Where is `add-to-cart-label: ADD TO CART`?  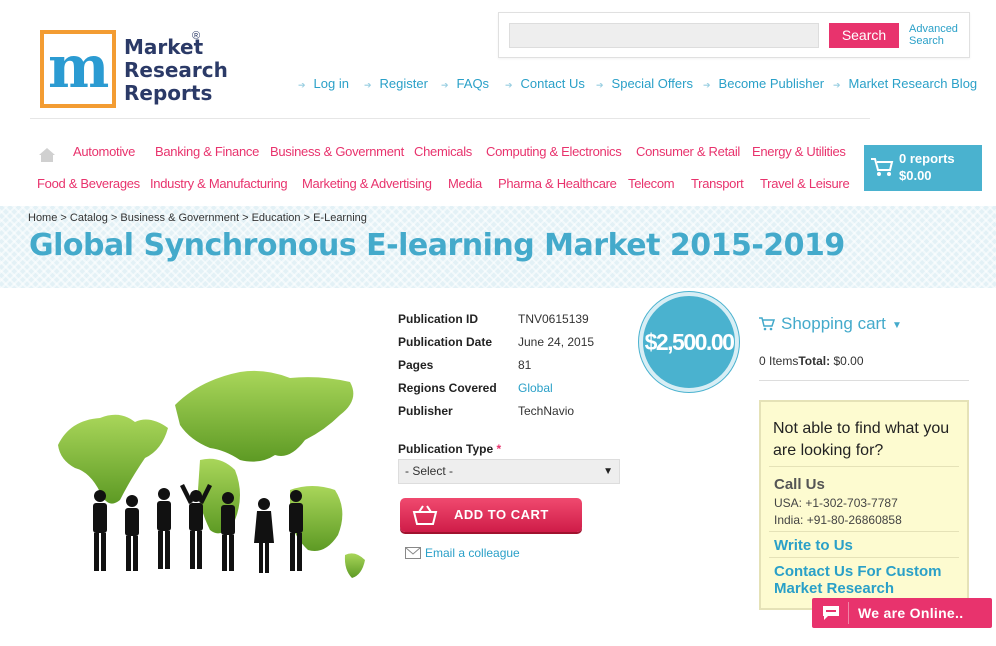
add-to-cart-label: ADD TO CART is located at coordinates (501, 514).